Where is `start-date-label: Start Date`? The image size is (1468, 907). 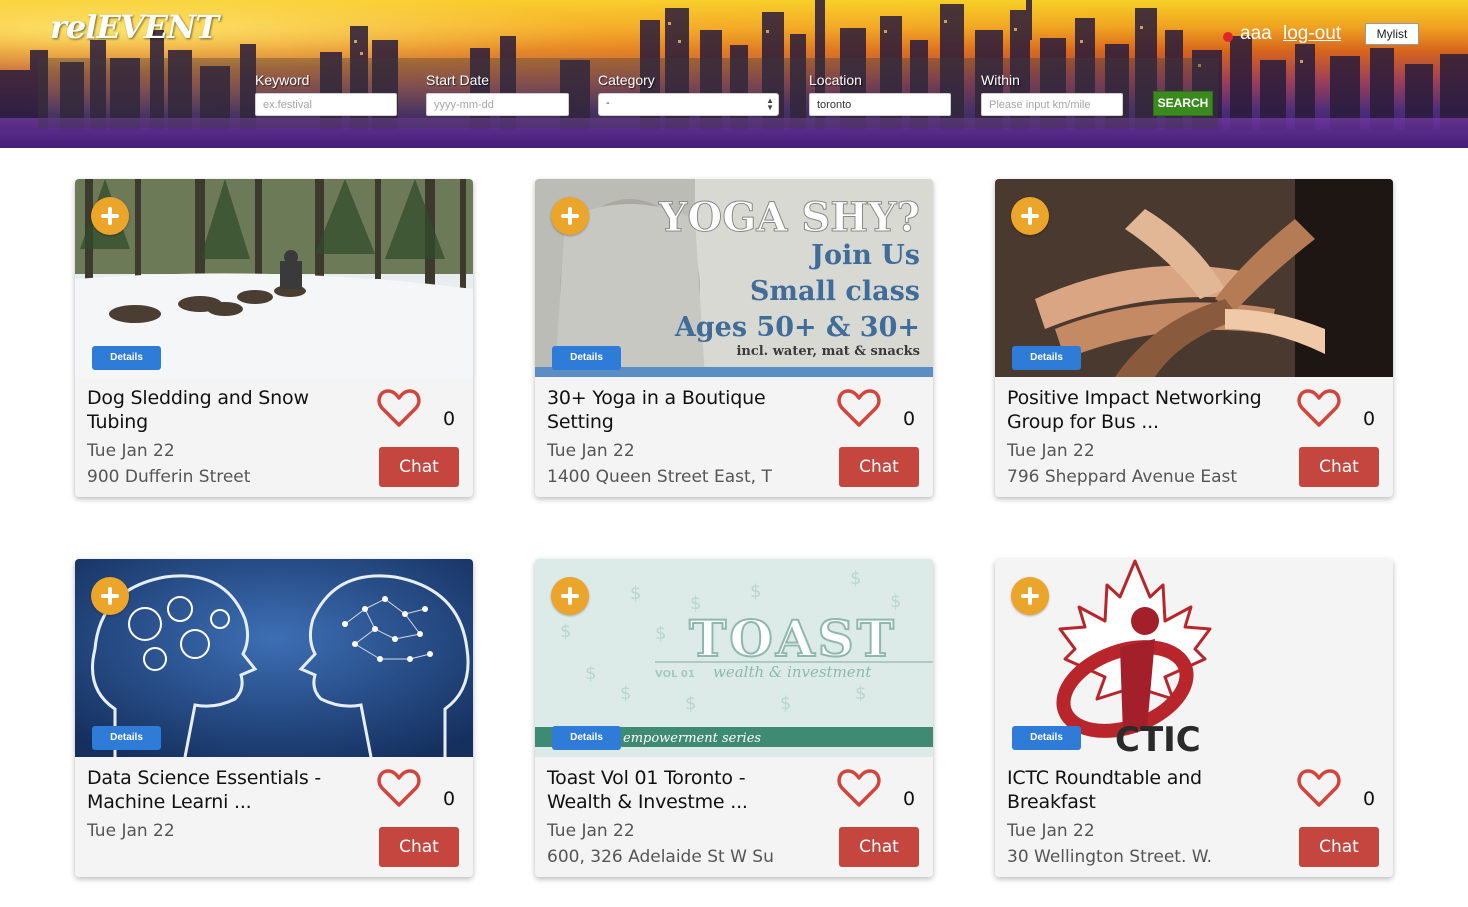
start-date-label: Start Date is located at coordinates (458, 80).